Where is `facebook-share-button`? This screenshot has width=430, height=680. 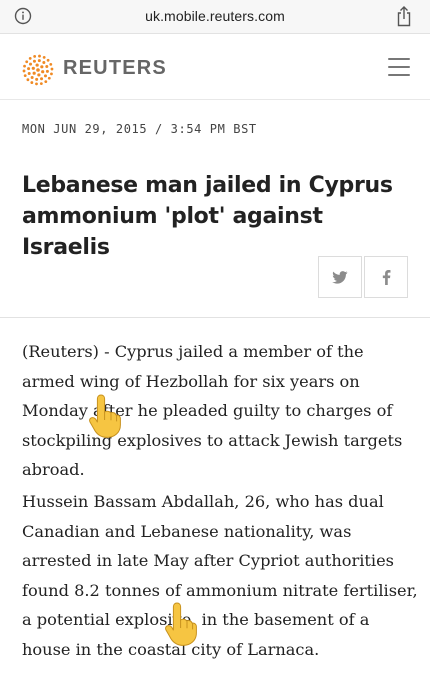 facebook-share-button is located at coordinates (386, 277).